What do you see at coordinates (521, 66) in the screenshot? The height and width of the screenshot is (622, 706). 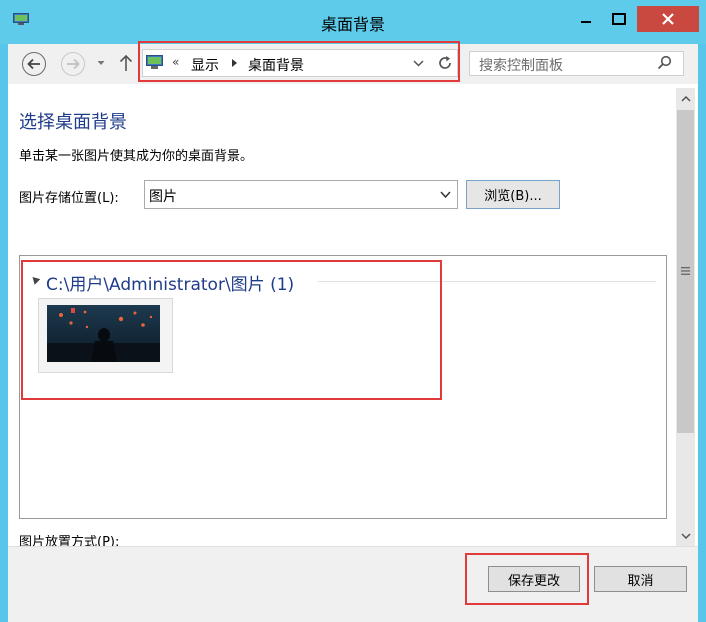 I see `search-placeholder: 搜索控制面板` at bounding box center [521, 66].